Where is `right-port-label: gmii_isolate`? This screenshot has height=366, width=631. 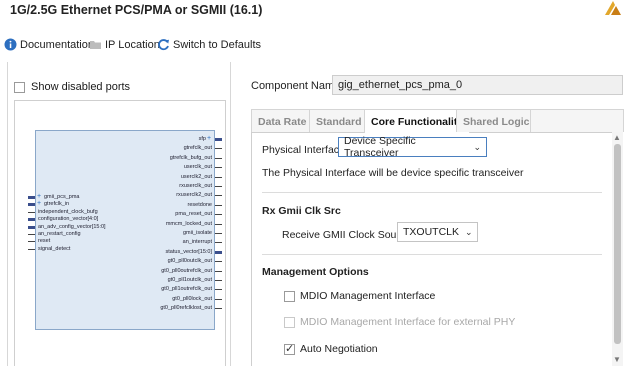 right-port-label: gmii_isolate is located at coordinates (197, 233).